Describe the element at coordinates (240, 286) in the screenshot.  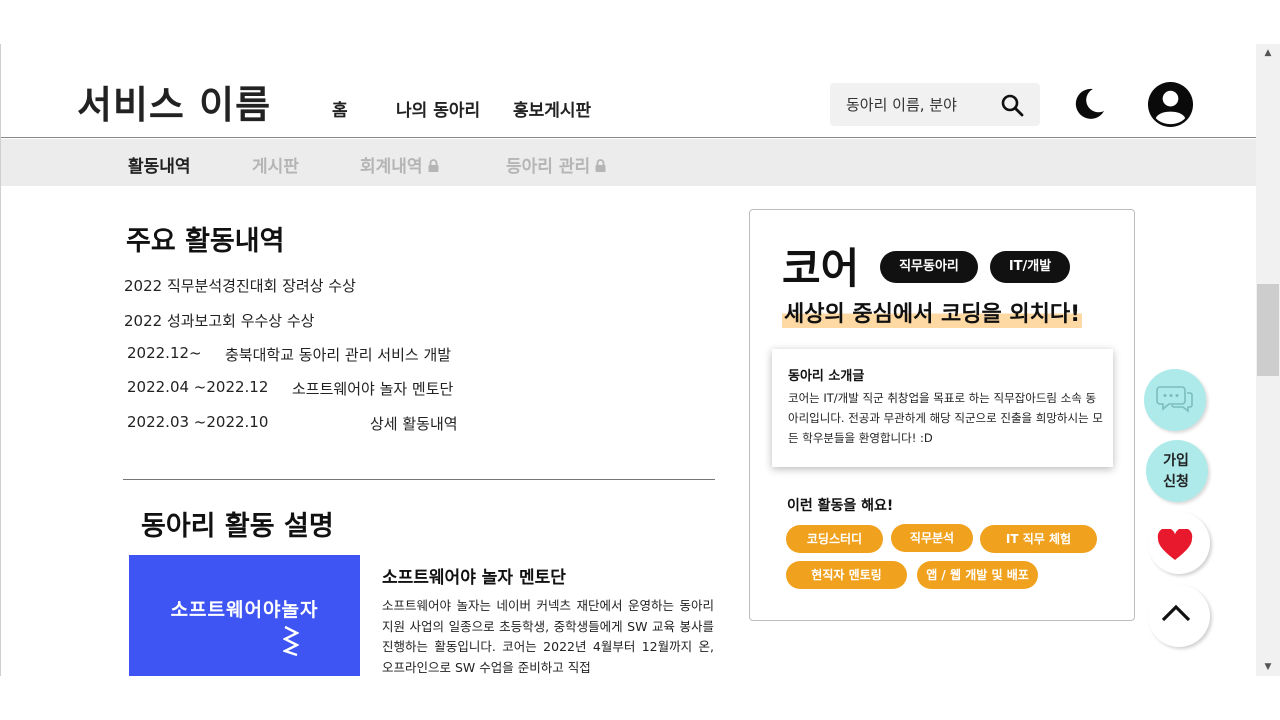
I see `activity-item: 2022 직무분석경진대회 장려상 수상` at that location.